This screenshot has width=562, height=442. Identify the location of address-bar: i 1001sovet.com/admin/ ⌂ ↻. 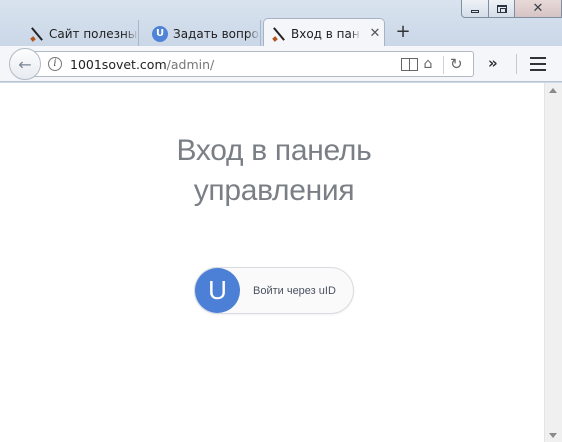
(251, 64).